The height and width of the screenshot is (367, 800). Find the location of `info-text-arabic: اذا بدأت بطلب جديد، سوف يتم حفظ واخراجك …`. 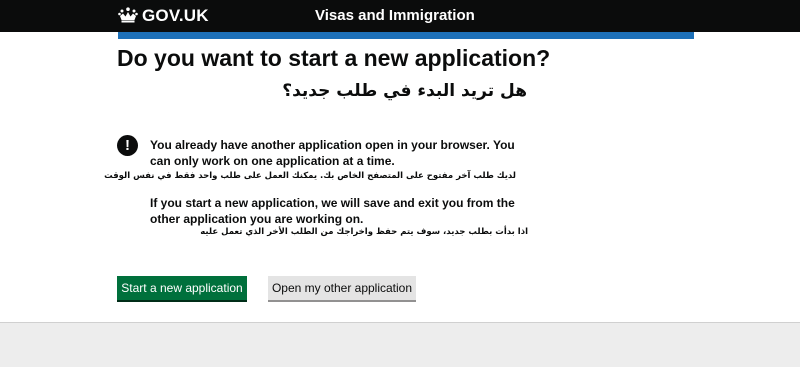

info-text-arabic: اذا بدأت بطلب جديد، سوف يتم حفظ واخراجك … is located at coordinates (364, 232).